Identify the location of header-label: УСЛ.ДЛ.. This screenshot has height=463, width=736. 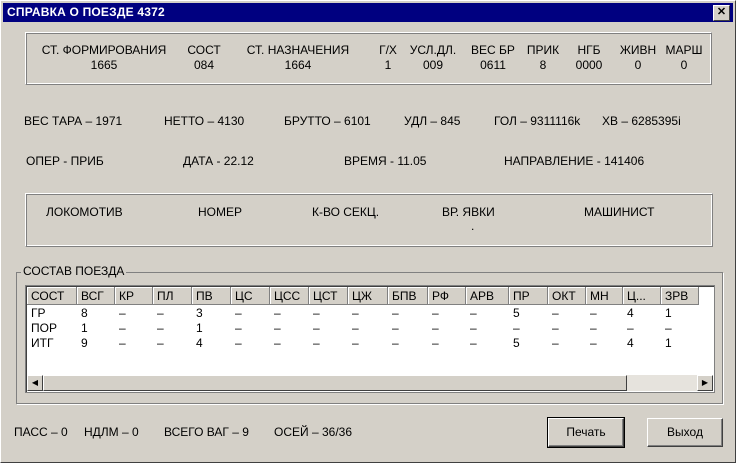
(433, 50).